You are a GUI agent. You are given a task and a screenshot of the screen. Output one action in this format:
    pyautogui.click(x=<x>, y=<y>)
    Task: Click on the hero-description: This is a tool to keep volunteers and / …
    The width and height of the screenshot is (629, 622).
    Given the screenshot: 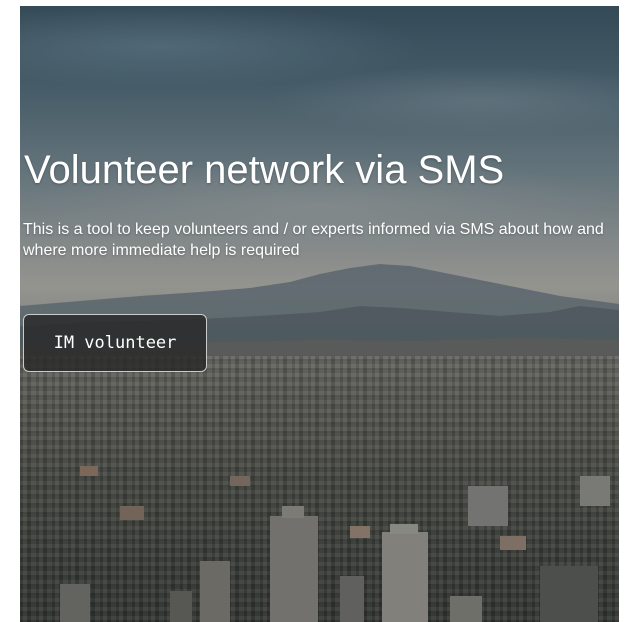 What is the action you would take?
    pyautogui.click(x=313, y=240)
    